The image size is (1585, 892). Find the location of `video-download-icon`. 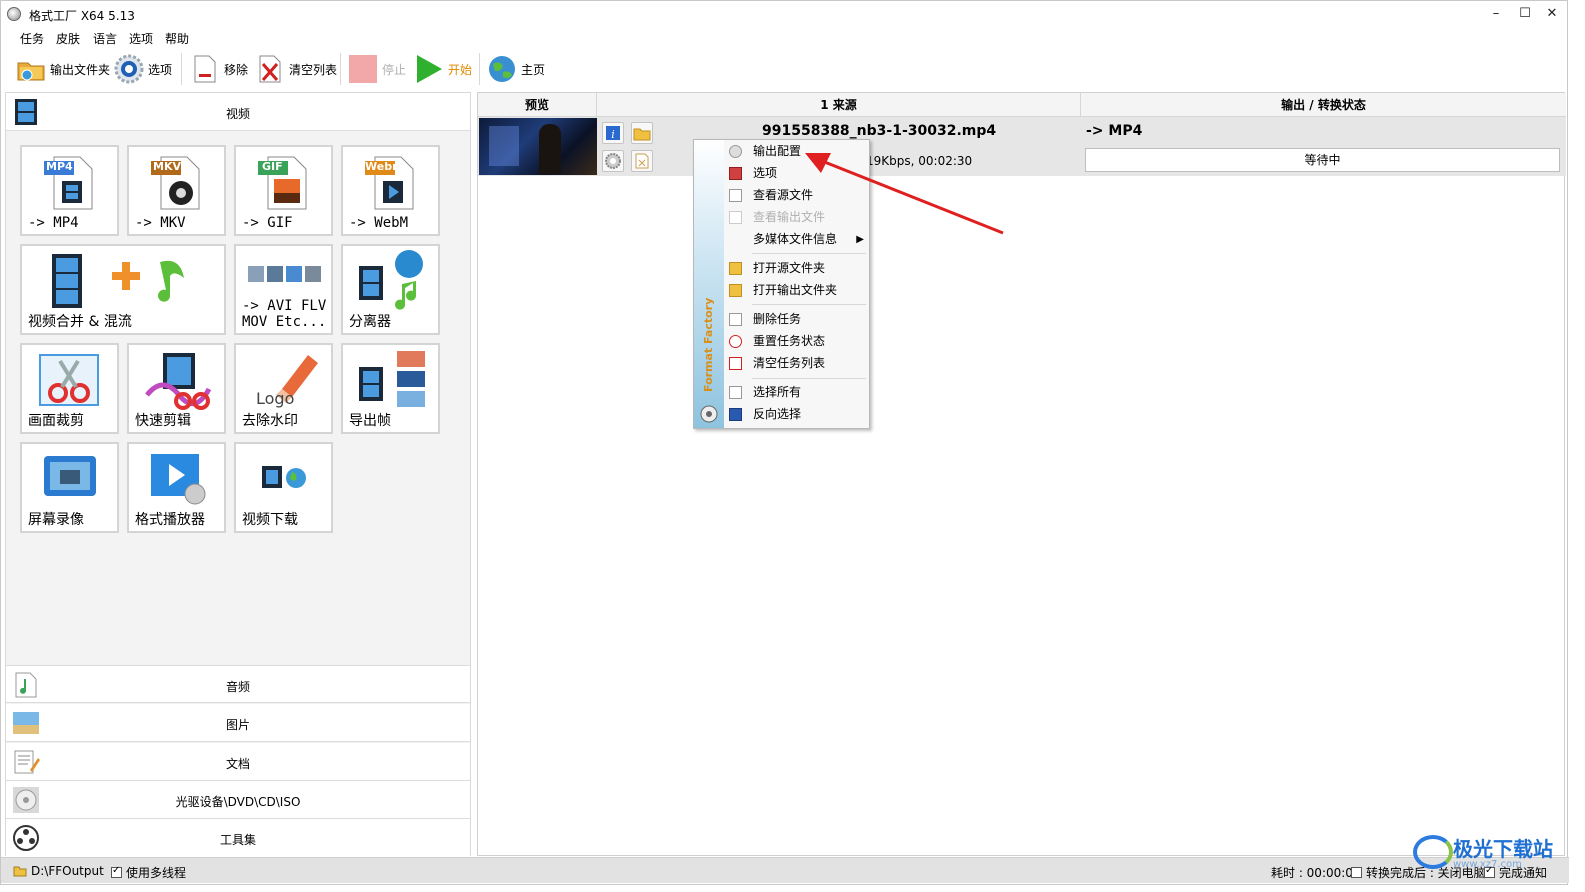

video-download-icon is located at coordinates (284, 477).